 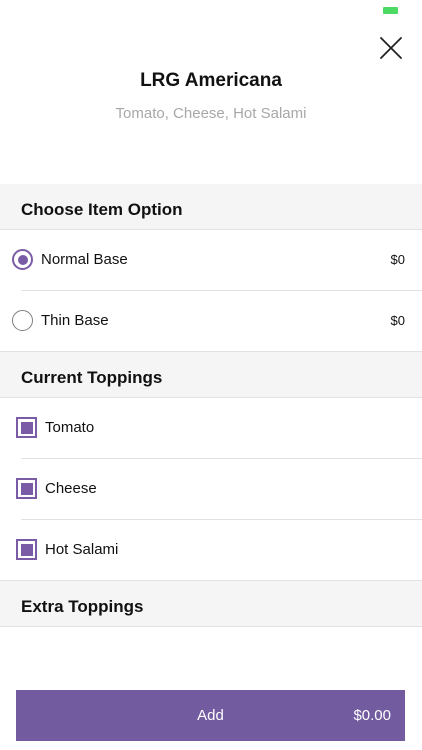 I want to click on topping-label: Tomato, so click(x=70, y=427).